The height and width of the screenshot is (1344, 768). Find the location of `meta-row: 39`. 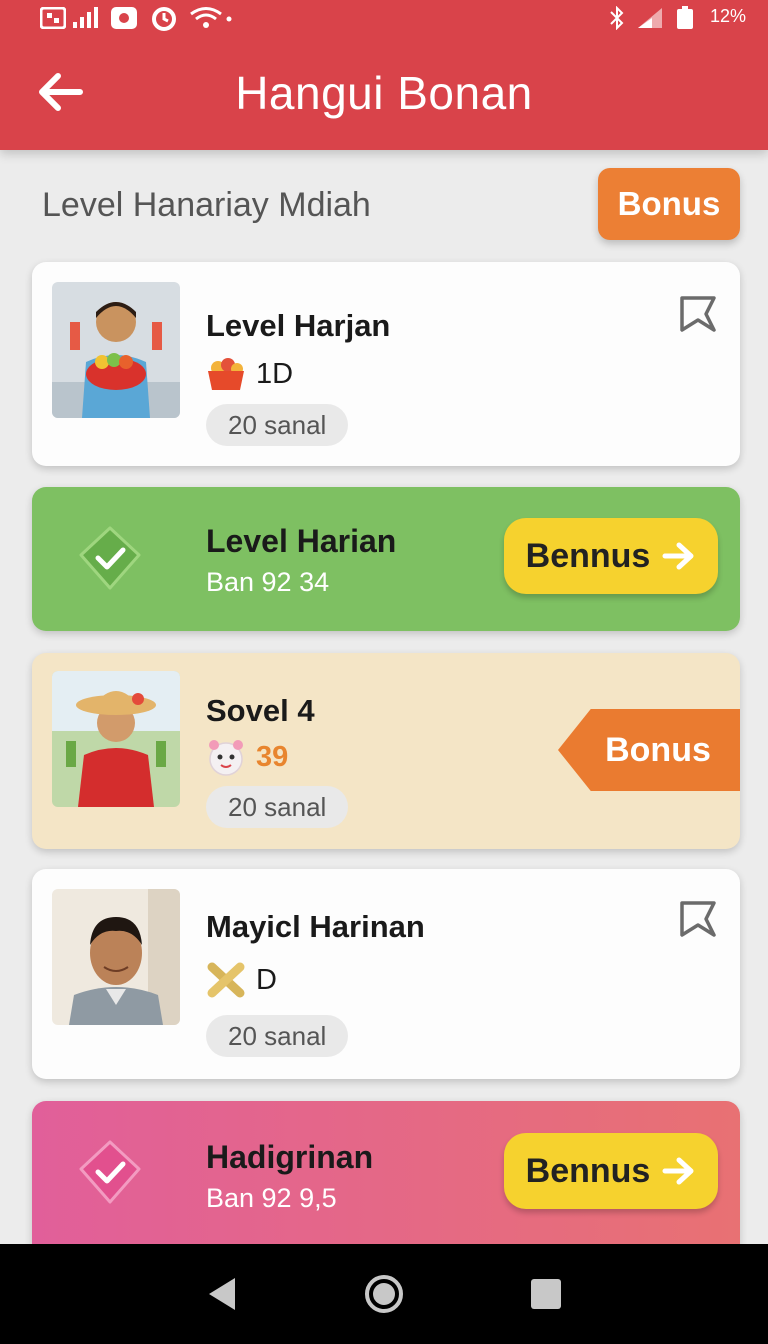

meta-row: 39 is located at coordinates (247, 757).